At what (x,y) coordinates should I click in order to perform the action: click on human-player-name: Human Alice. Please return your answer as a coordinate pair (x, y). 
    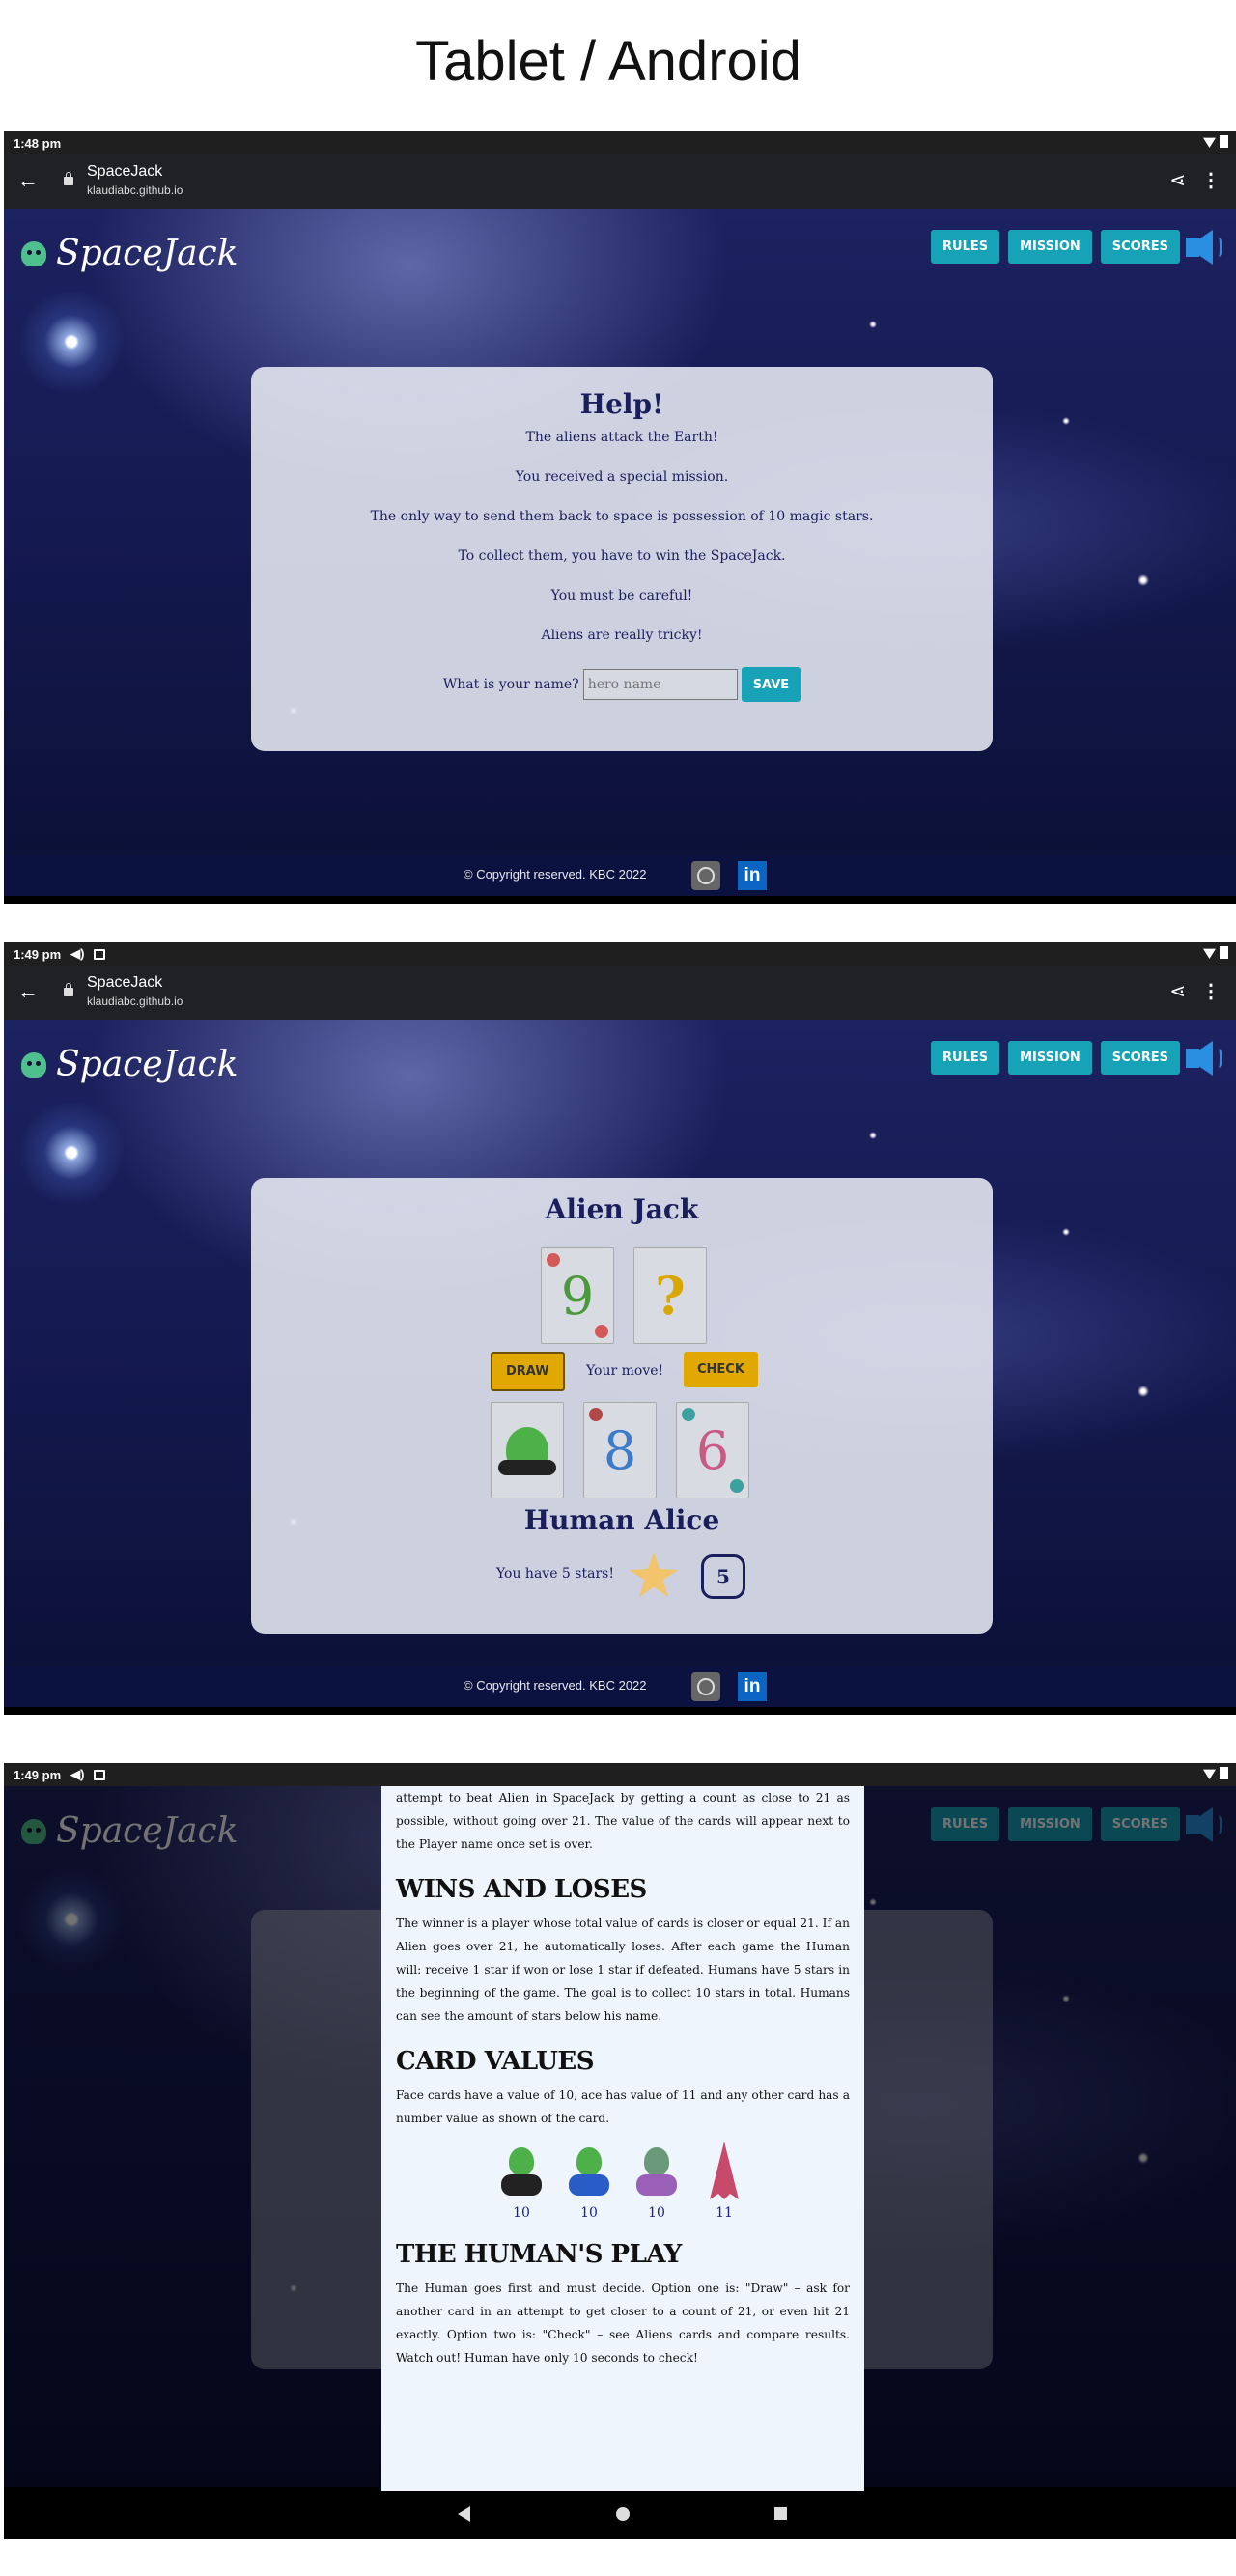
    Looking at the image, I should click on (621, 1520).